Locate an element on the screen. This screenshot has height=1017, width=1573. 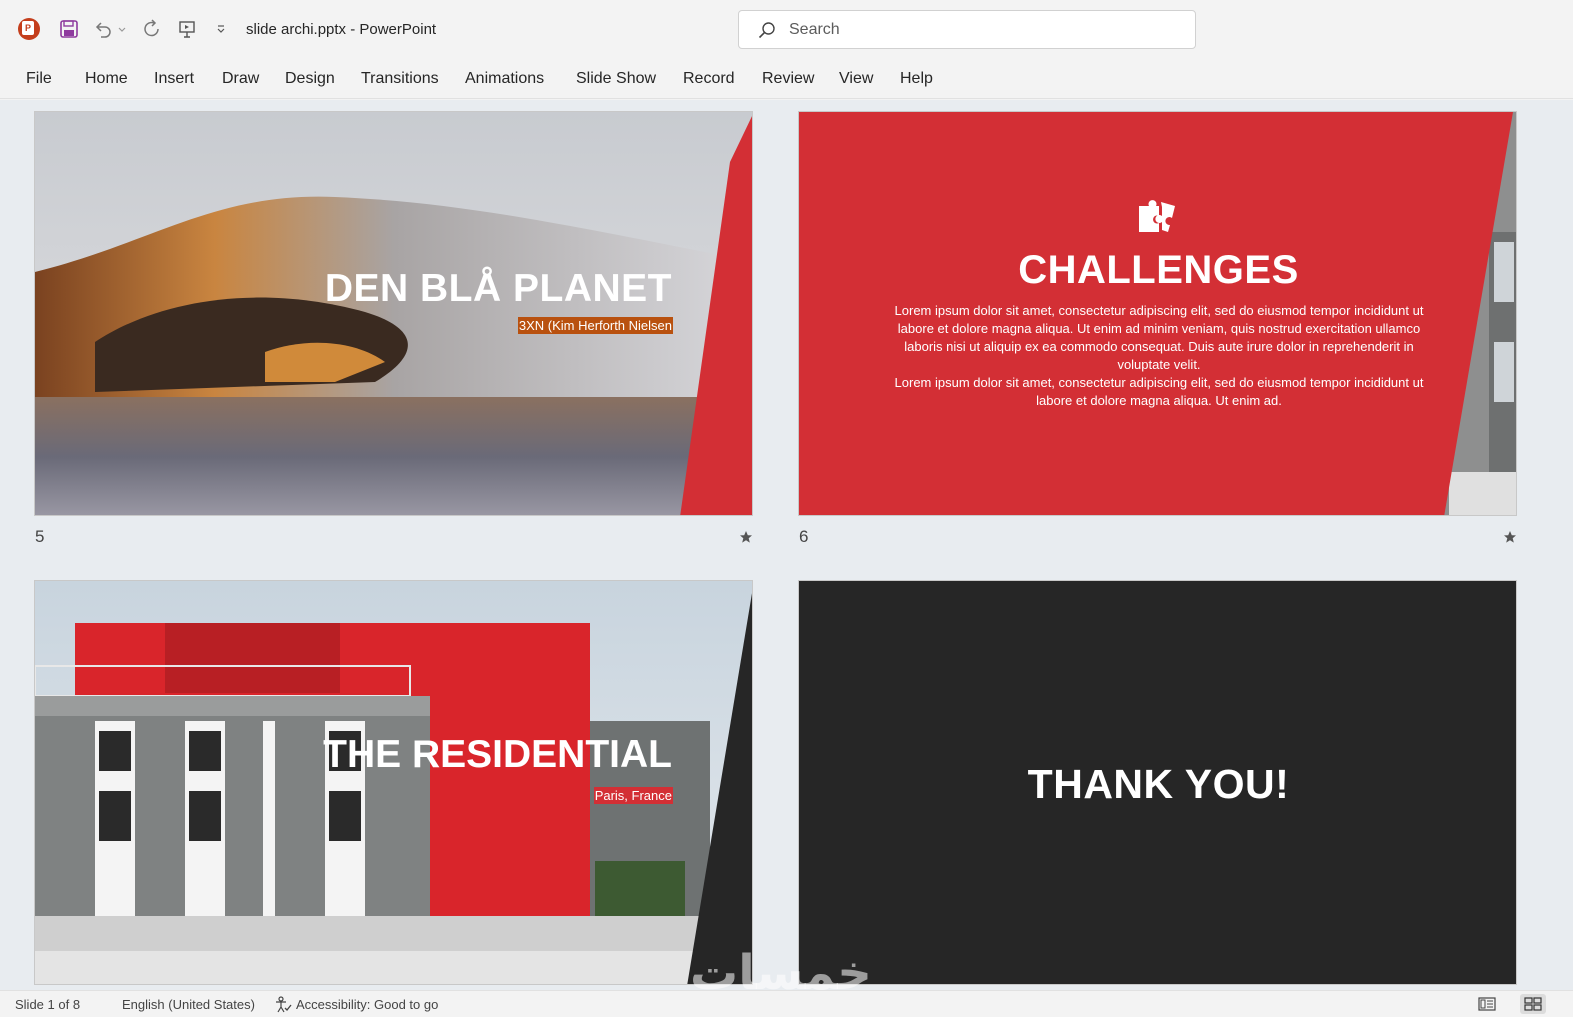
slide-number-5: 5 is located at coordinates (40, 536).